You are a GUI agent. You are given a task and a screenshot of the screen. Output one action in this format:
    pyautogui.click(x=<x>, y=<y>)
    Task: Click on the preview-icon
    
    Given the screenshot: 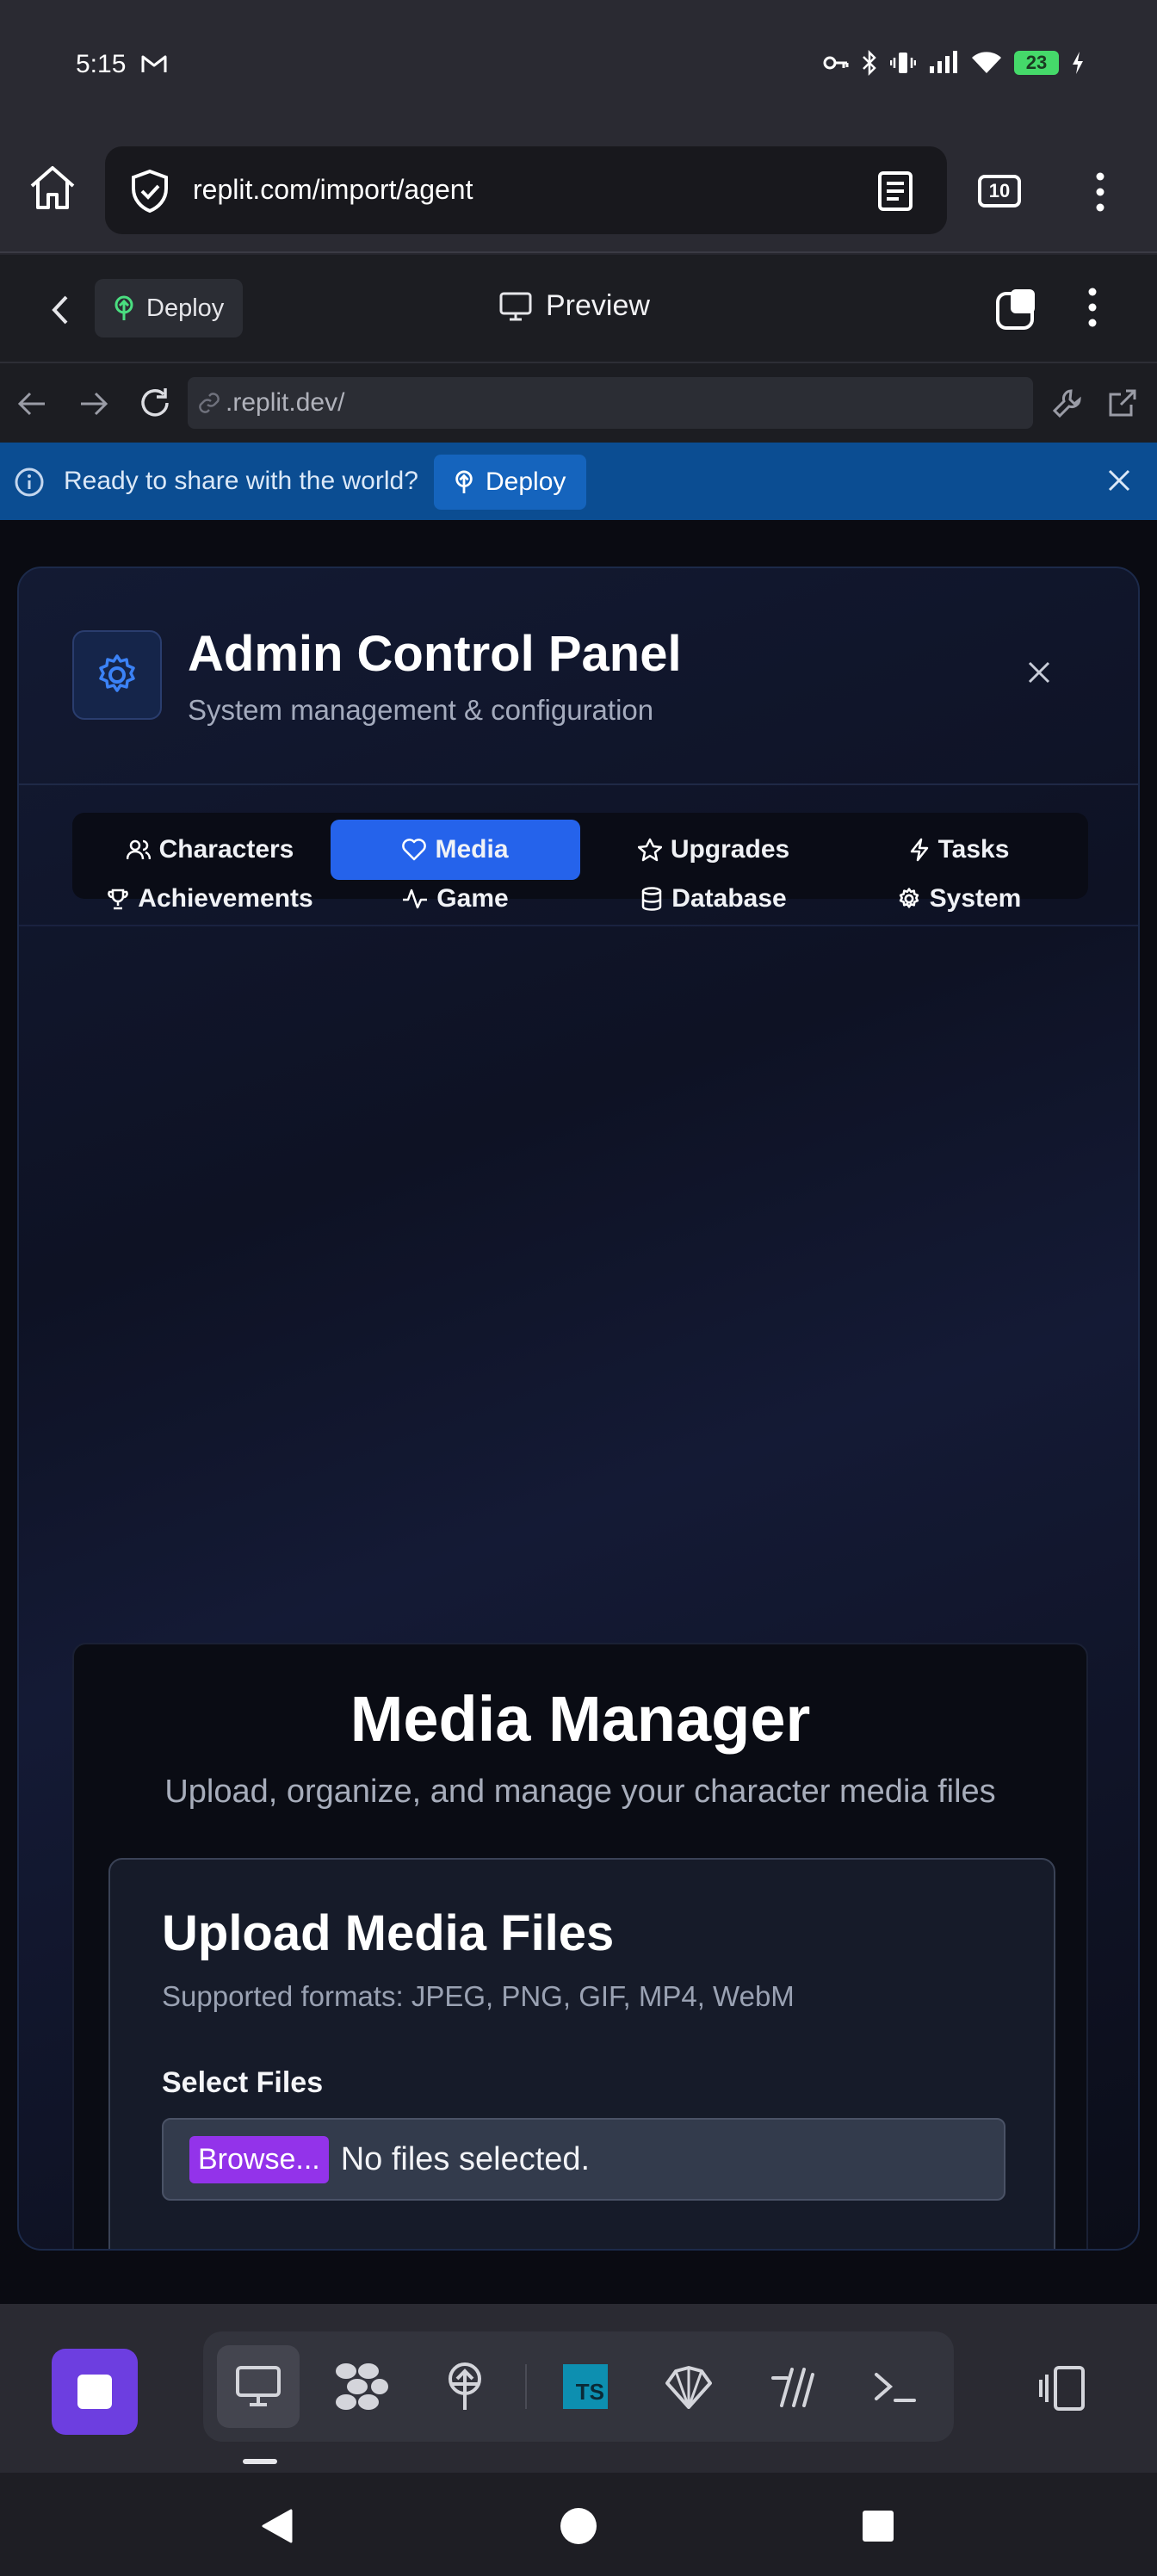 What is the action you would take?
    pyautogui.click(x=258, y=2386)
    